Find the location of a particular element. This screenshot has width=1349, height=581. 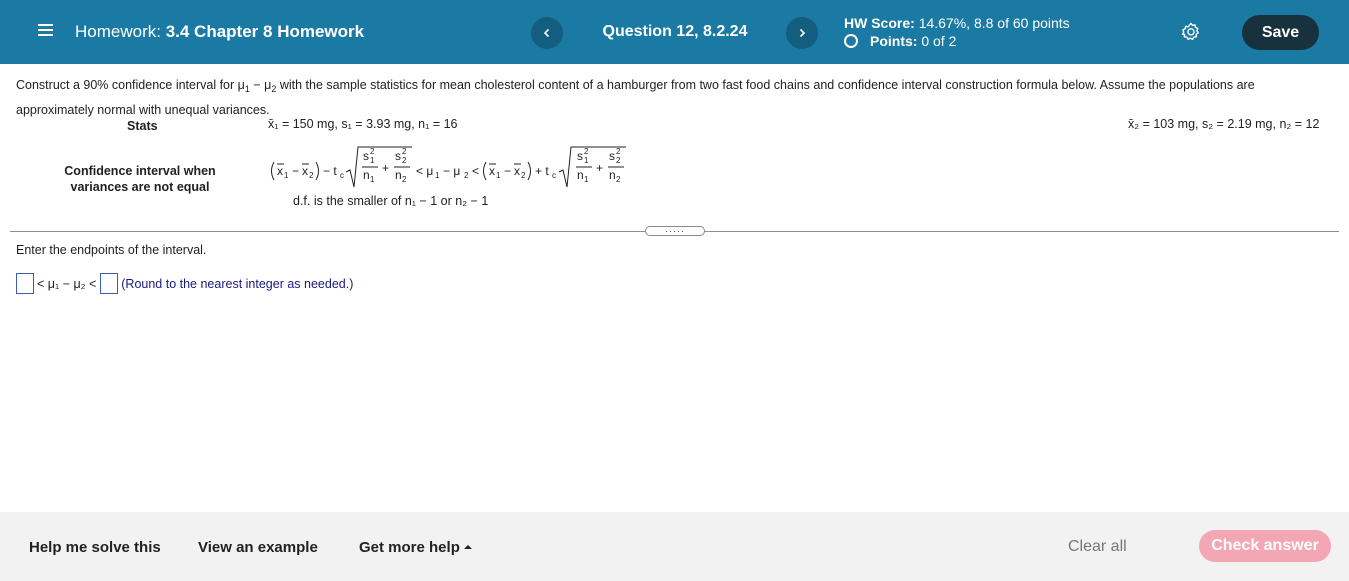

points-label: Points: is located at coordinates (894, 41).